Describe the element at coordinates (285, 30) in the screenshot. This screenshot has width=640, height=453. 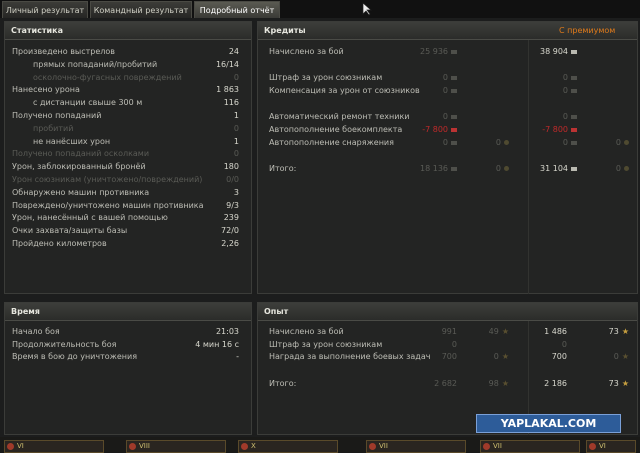
I see `credits-title: Кредиты` at that location.